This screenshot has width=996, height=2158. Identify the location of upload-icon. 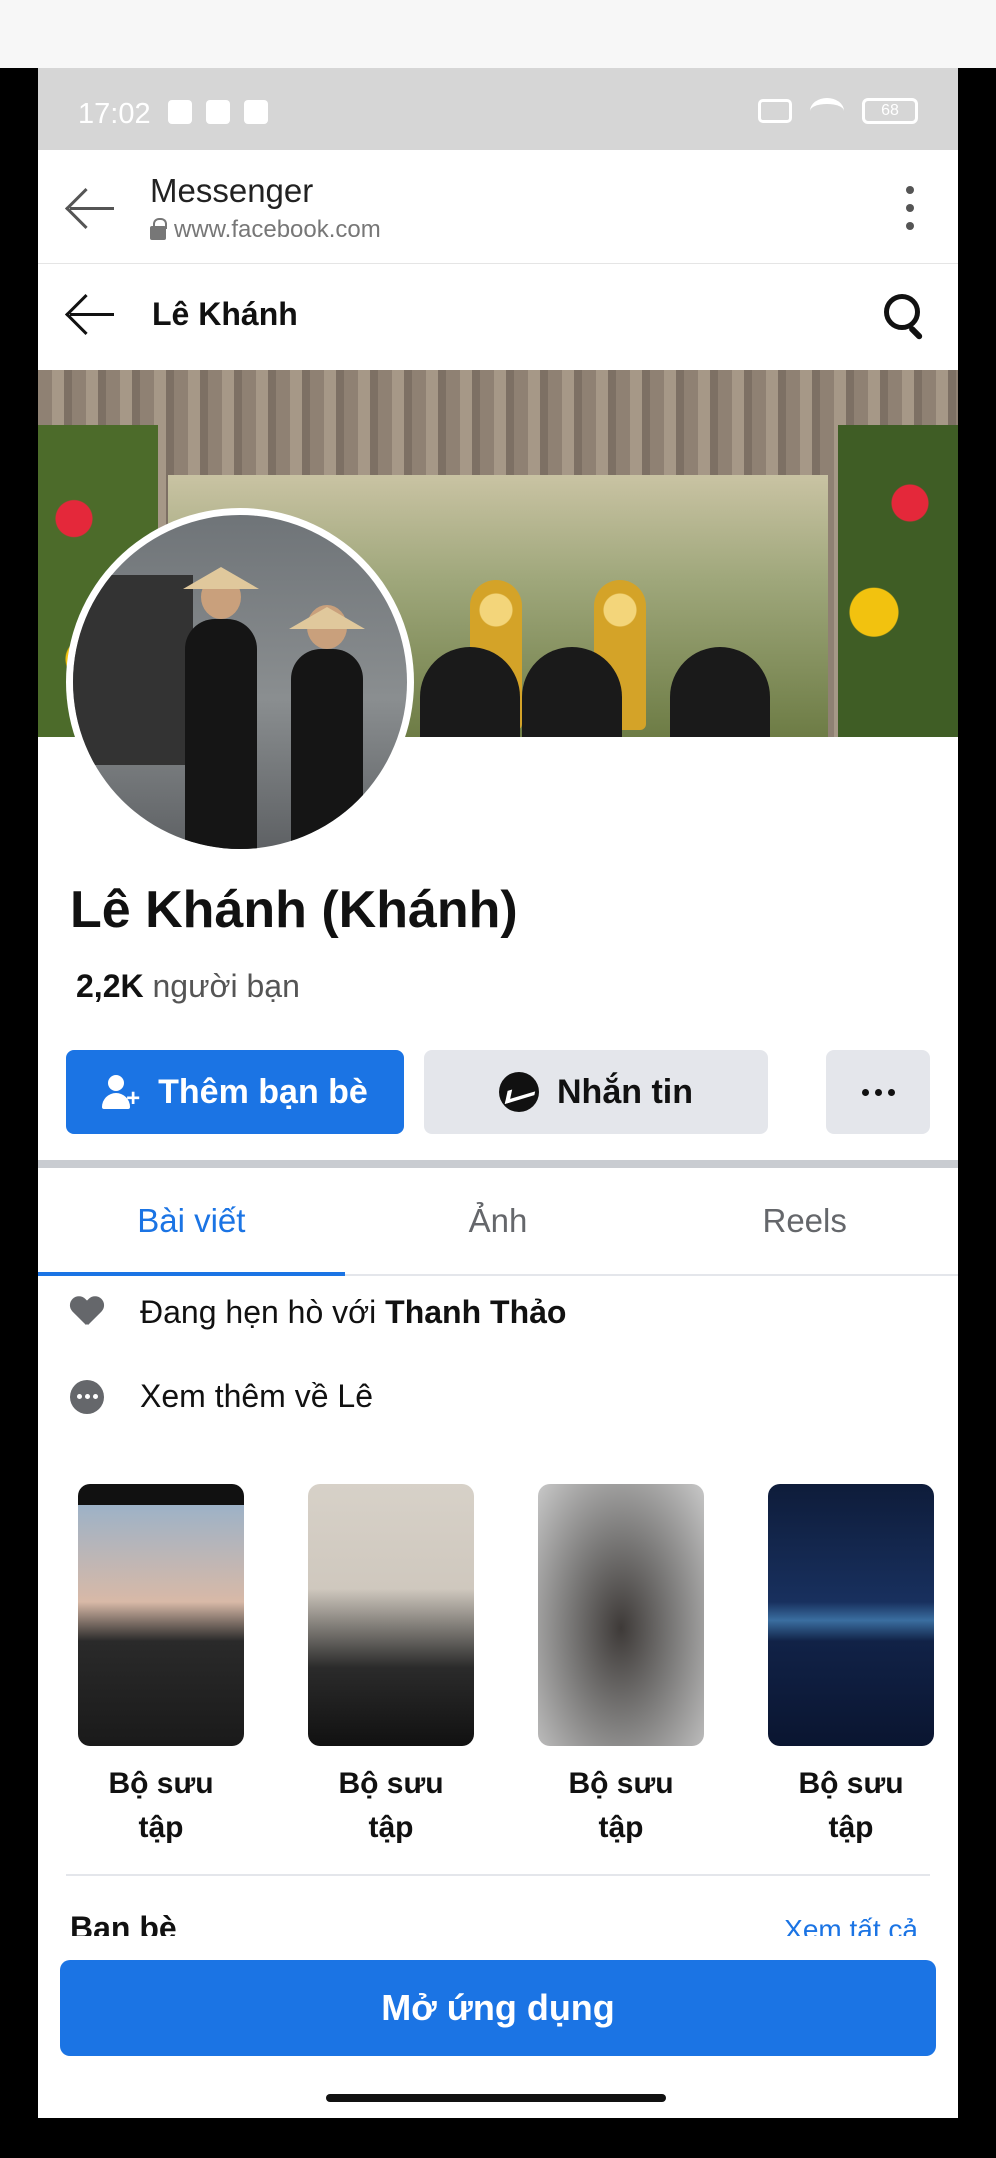
(256, 112).